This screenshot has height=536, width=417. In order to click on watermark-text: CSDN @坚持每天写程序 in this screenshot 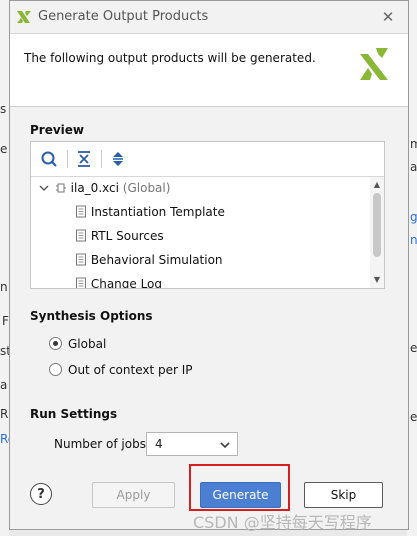, I will do `click(282, 522)`.